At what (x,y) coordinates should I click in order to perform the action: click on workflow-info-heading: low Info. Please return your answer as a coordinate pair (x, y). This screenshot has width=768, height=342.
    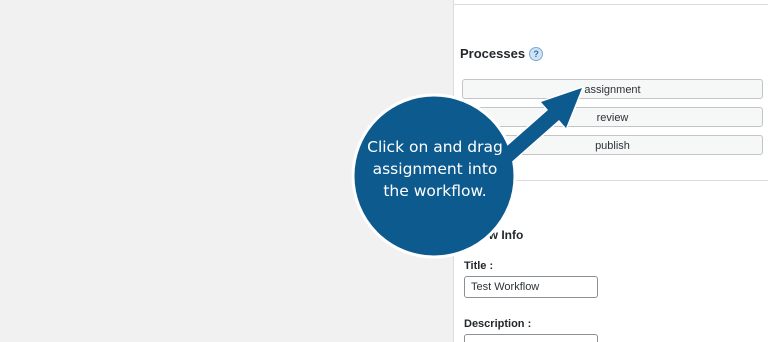
    Looking at the image, I should click on (501, 235).